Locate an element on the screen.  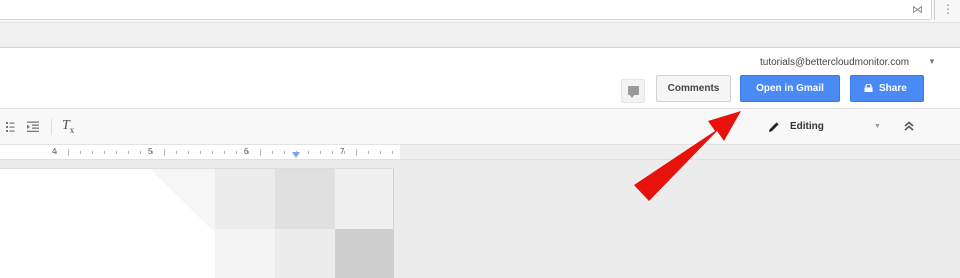
address-bar is located at coordinates (466, 10).